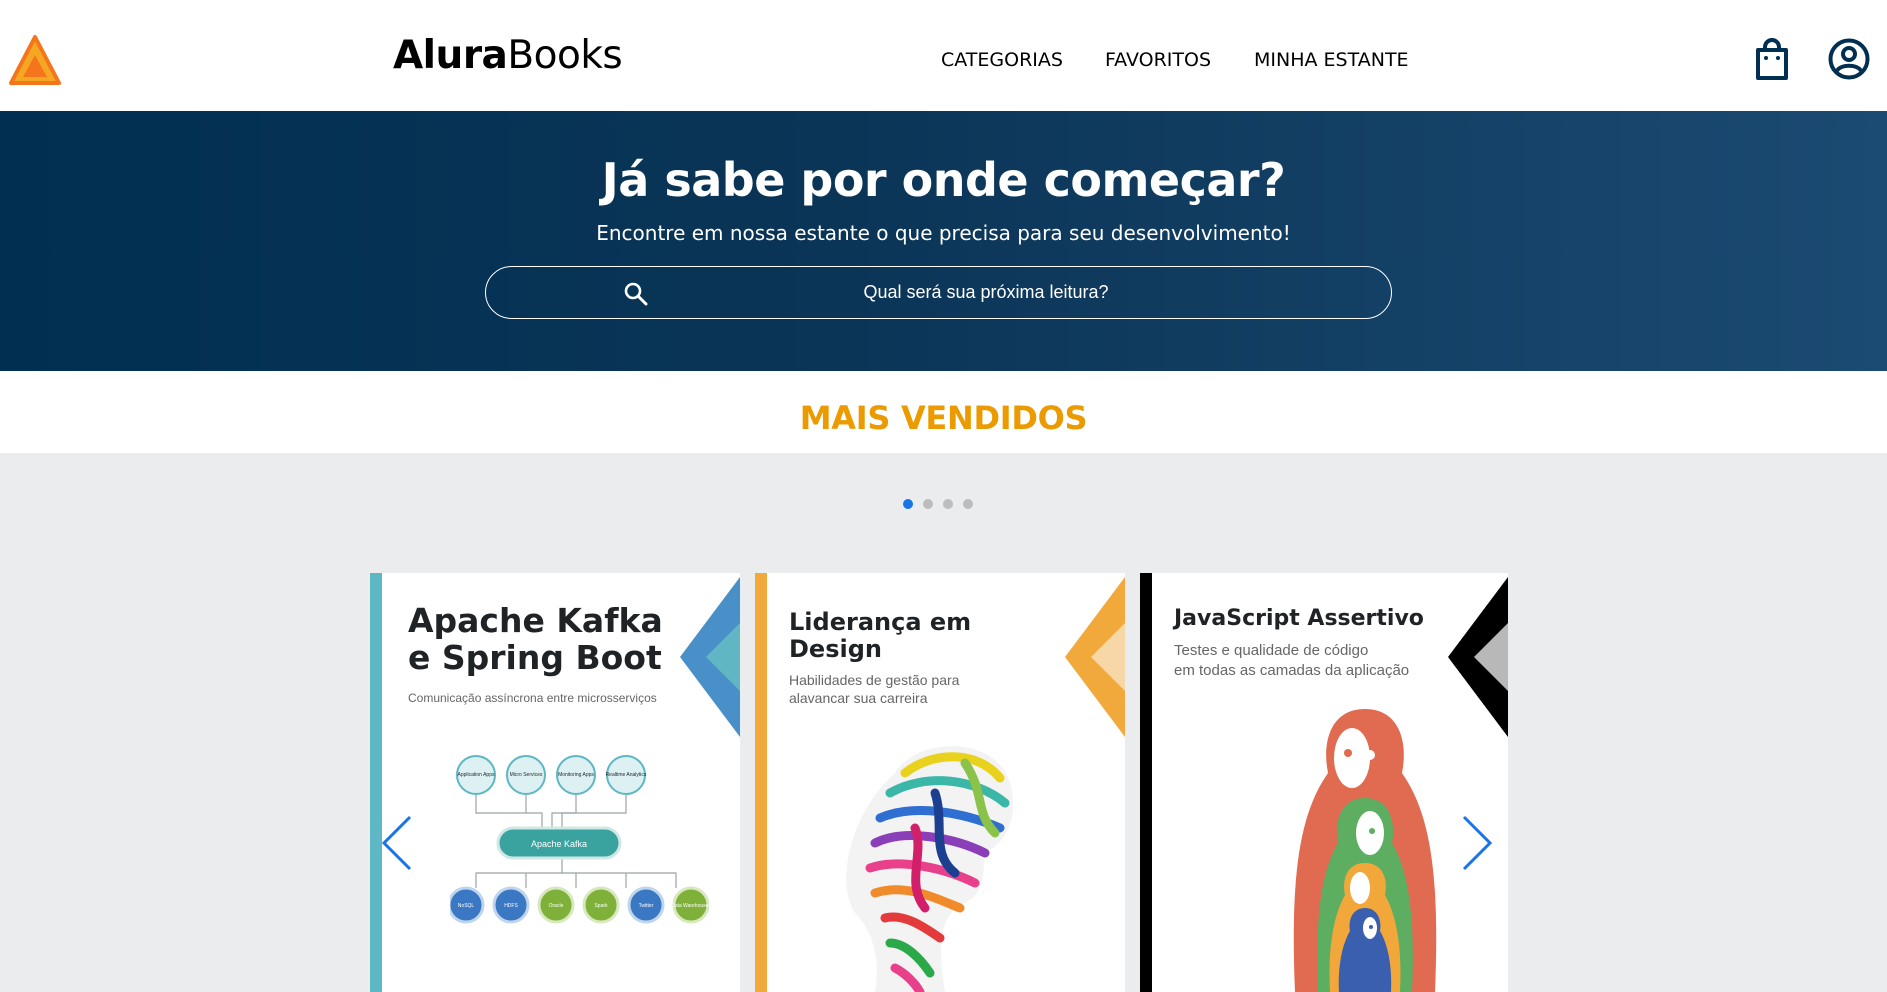 This screenshot has height=992, width=1887. What do you see at coordinates (466, 906) in the screenshot?
I see `diagram-node-label: NoSQL` at bounding box center [466, 906].